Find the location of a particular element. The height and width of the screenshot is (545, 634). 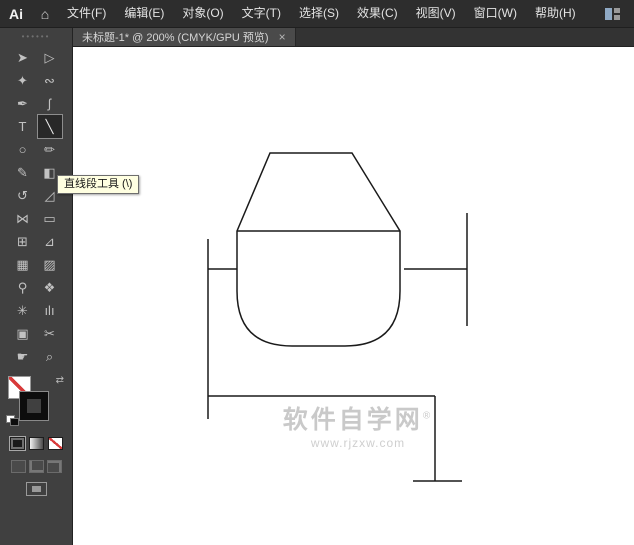

fill-stroke-widget: ⇄ is located at coordinates (36, 402).